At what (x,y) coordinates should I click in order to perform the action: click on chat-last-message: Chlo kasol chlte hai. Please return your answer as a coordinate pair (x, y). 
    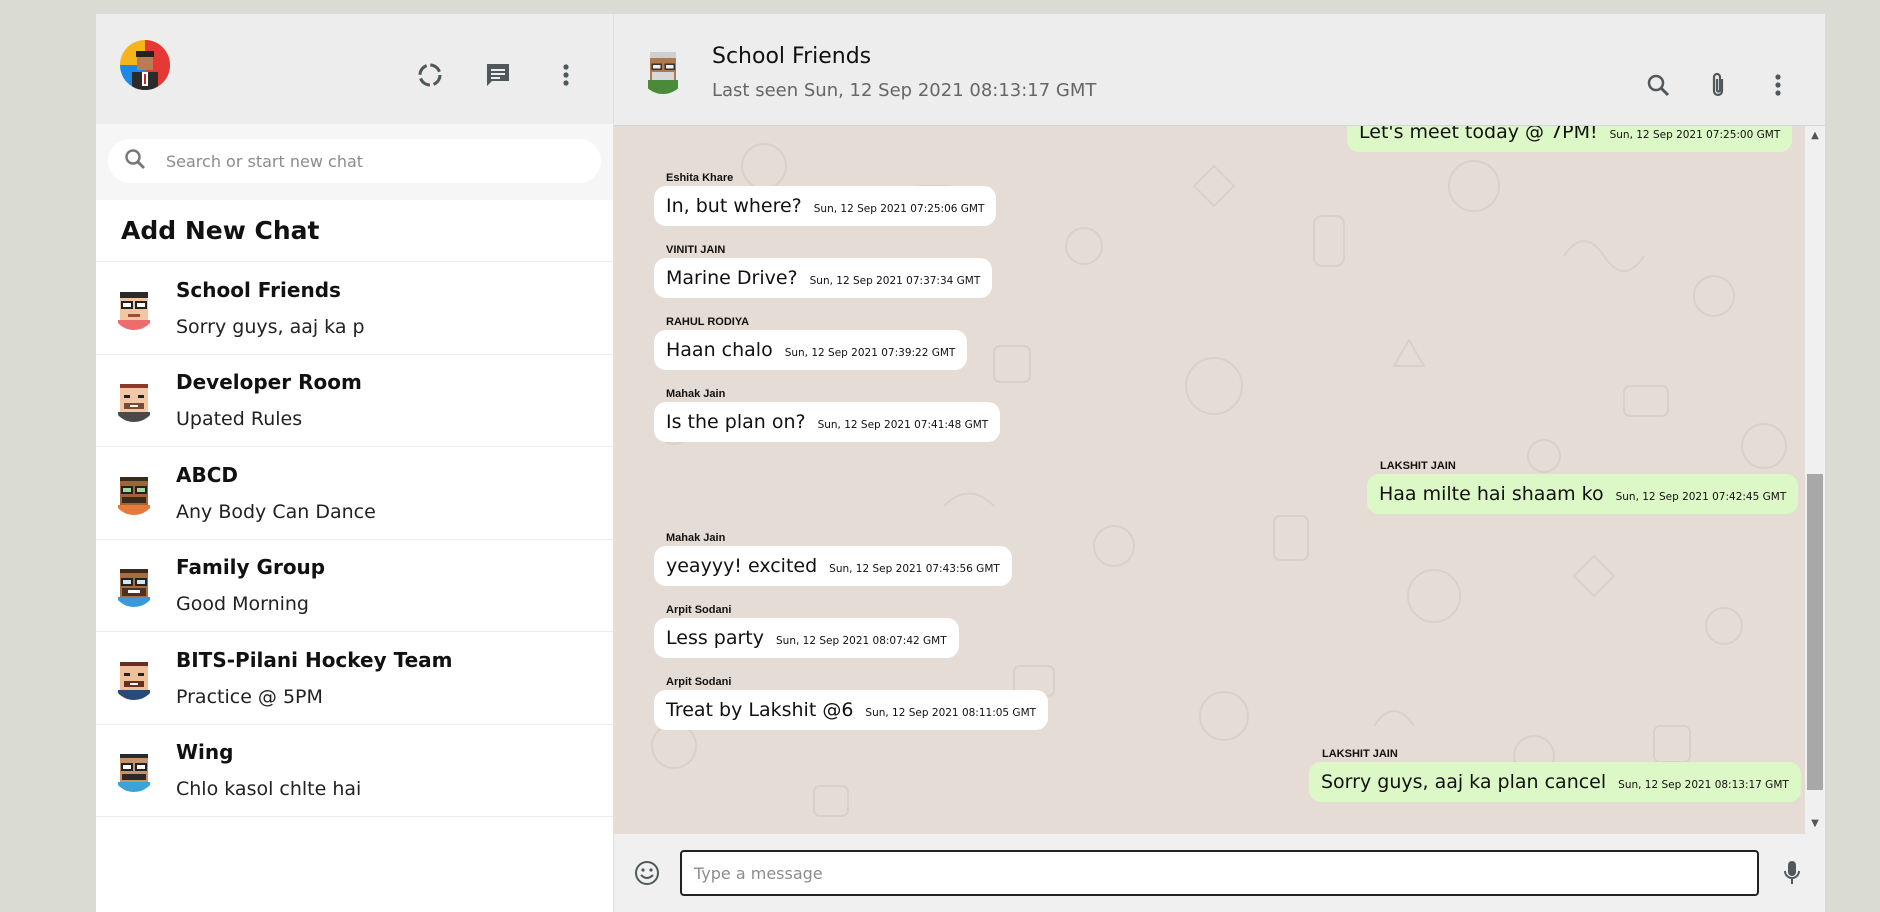
    Looking at the image, I should click on (269, 789).